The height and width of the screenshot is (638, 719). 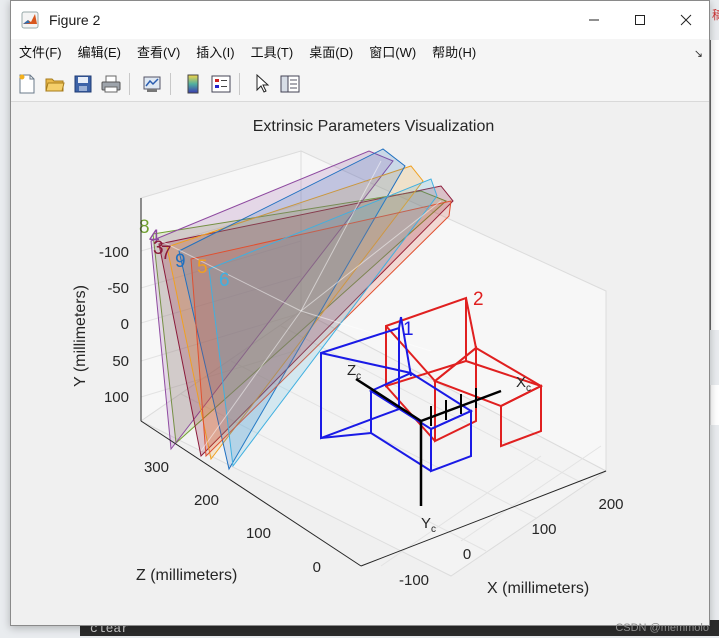 I want to click on y-tick-label: 0, so click(x=125, y=324).